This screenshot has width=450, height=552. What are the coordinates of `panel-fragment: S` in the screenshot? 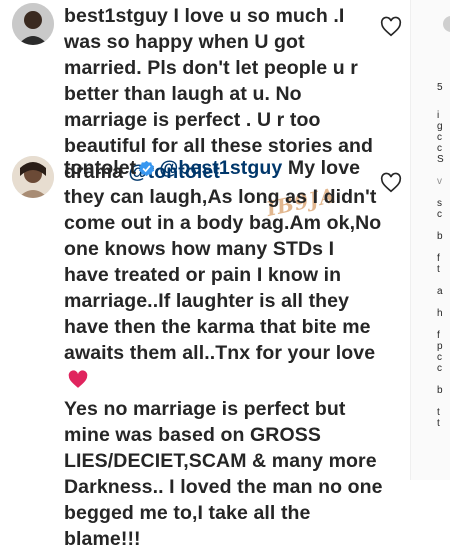 It's located at (440, 159).